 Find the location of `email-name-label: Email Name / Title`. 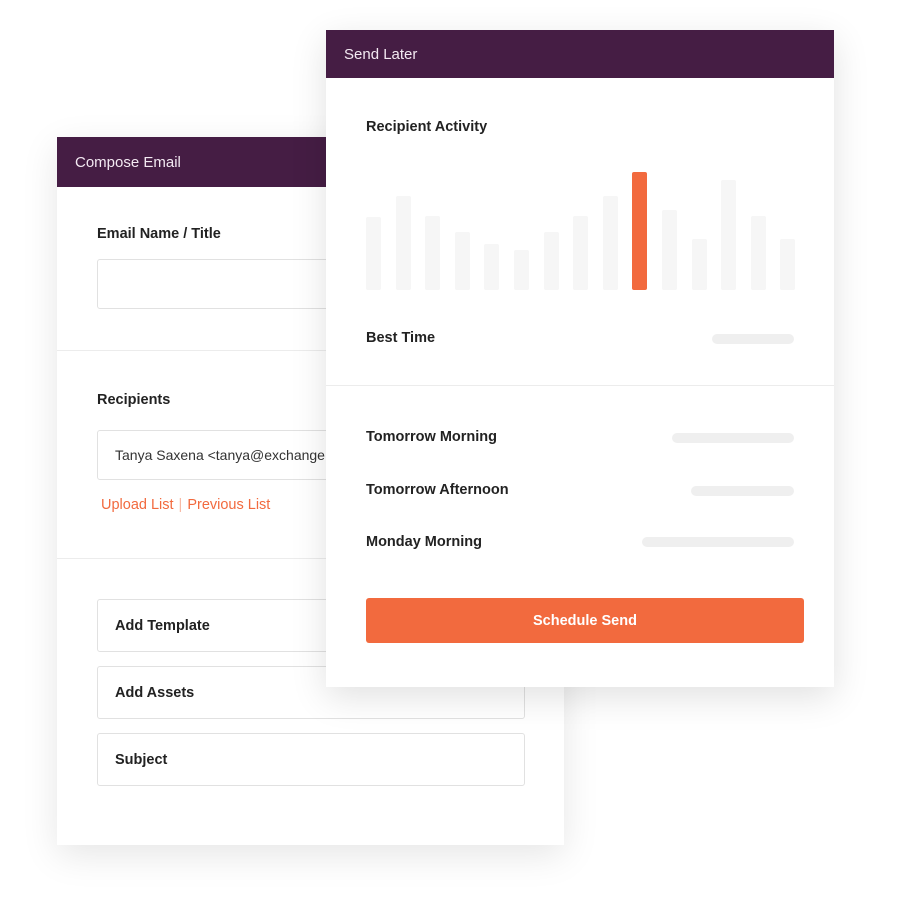

email-name-label: Email Name / Title is located at coordinates (159, 234).